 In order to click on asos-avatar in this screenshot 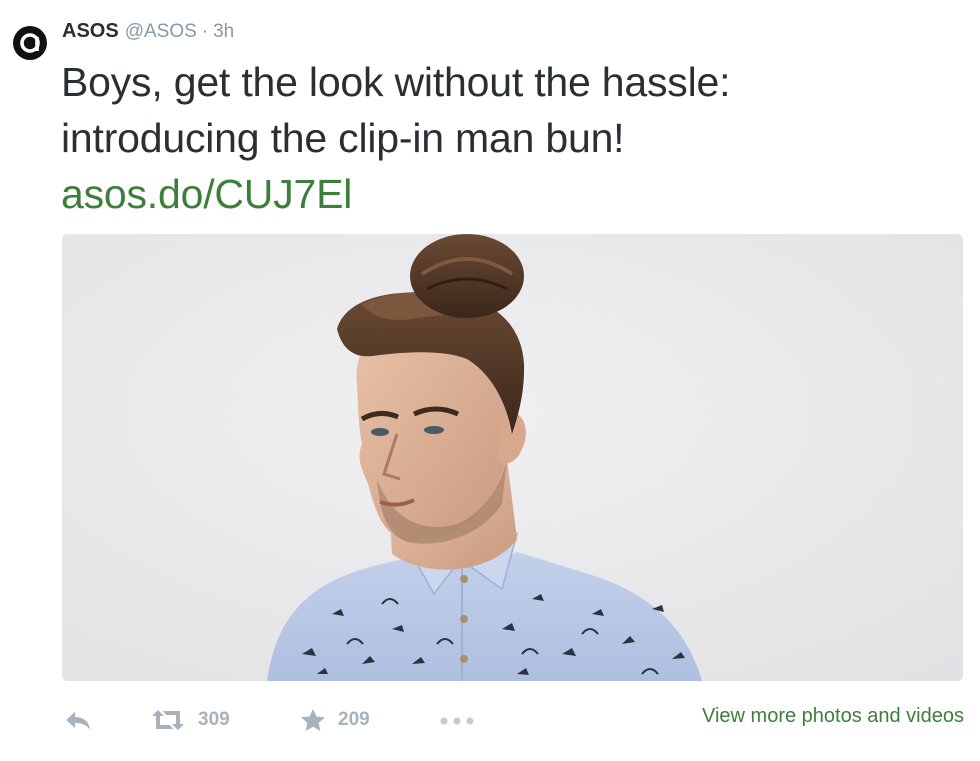, I will do `click(30, 43)`.